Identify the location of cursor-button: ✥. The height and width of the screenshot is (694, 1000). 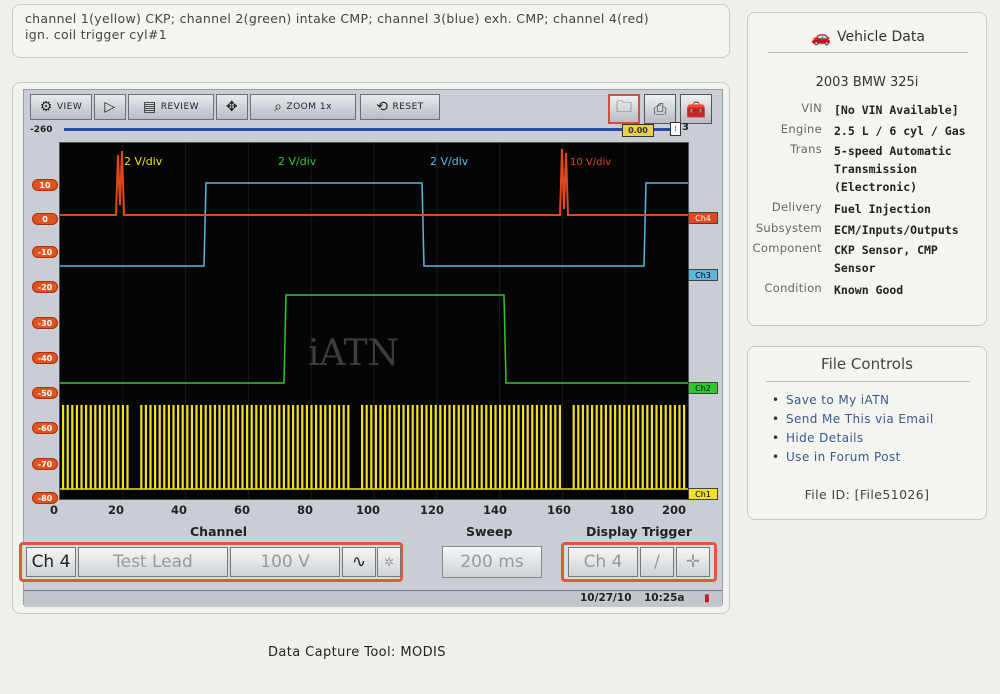
(232, 107).